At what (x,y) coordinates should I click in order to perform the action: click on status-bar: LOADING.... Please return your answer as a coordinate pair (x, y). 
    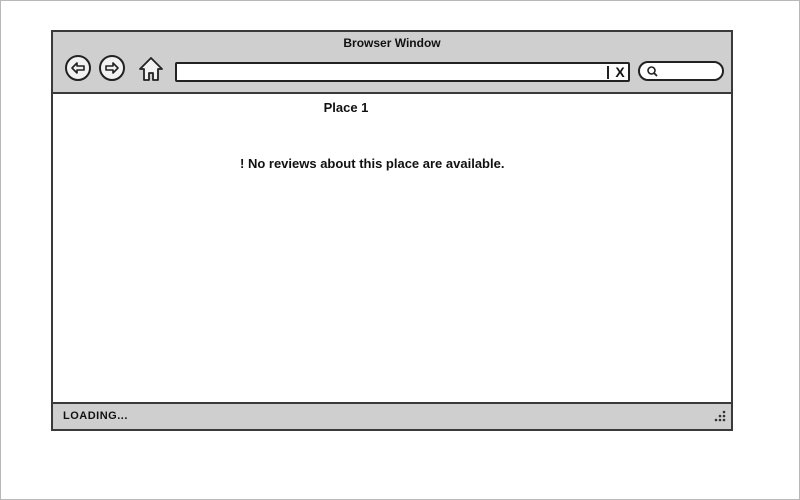
    Looking at the image, I should click on (392, 415).